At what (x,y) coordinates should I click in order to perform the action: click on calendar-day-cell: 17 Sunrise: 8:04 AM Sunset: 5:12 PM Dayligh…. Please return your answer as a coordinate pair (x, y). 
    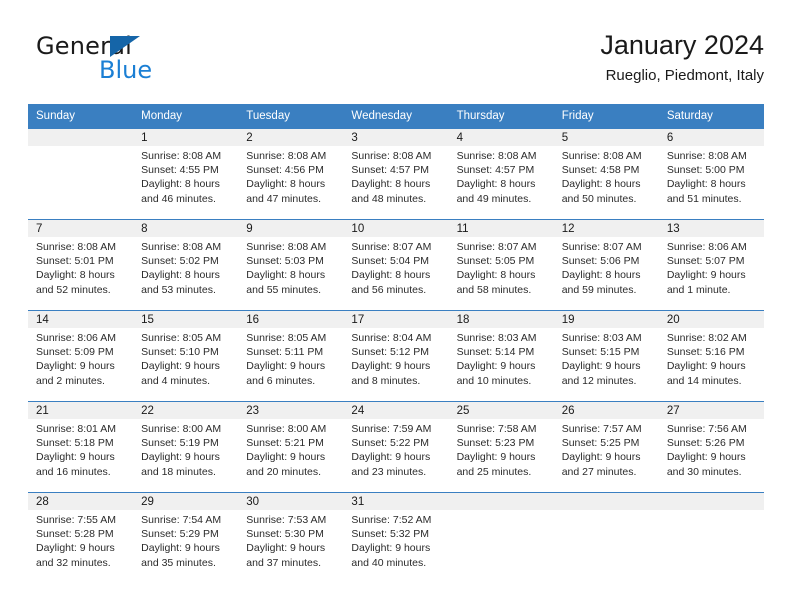
    Looking at the image, I should click on (396, 356).